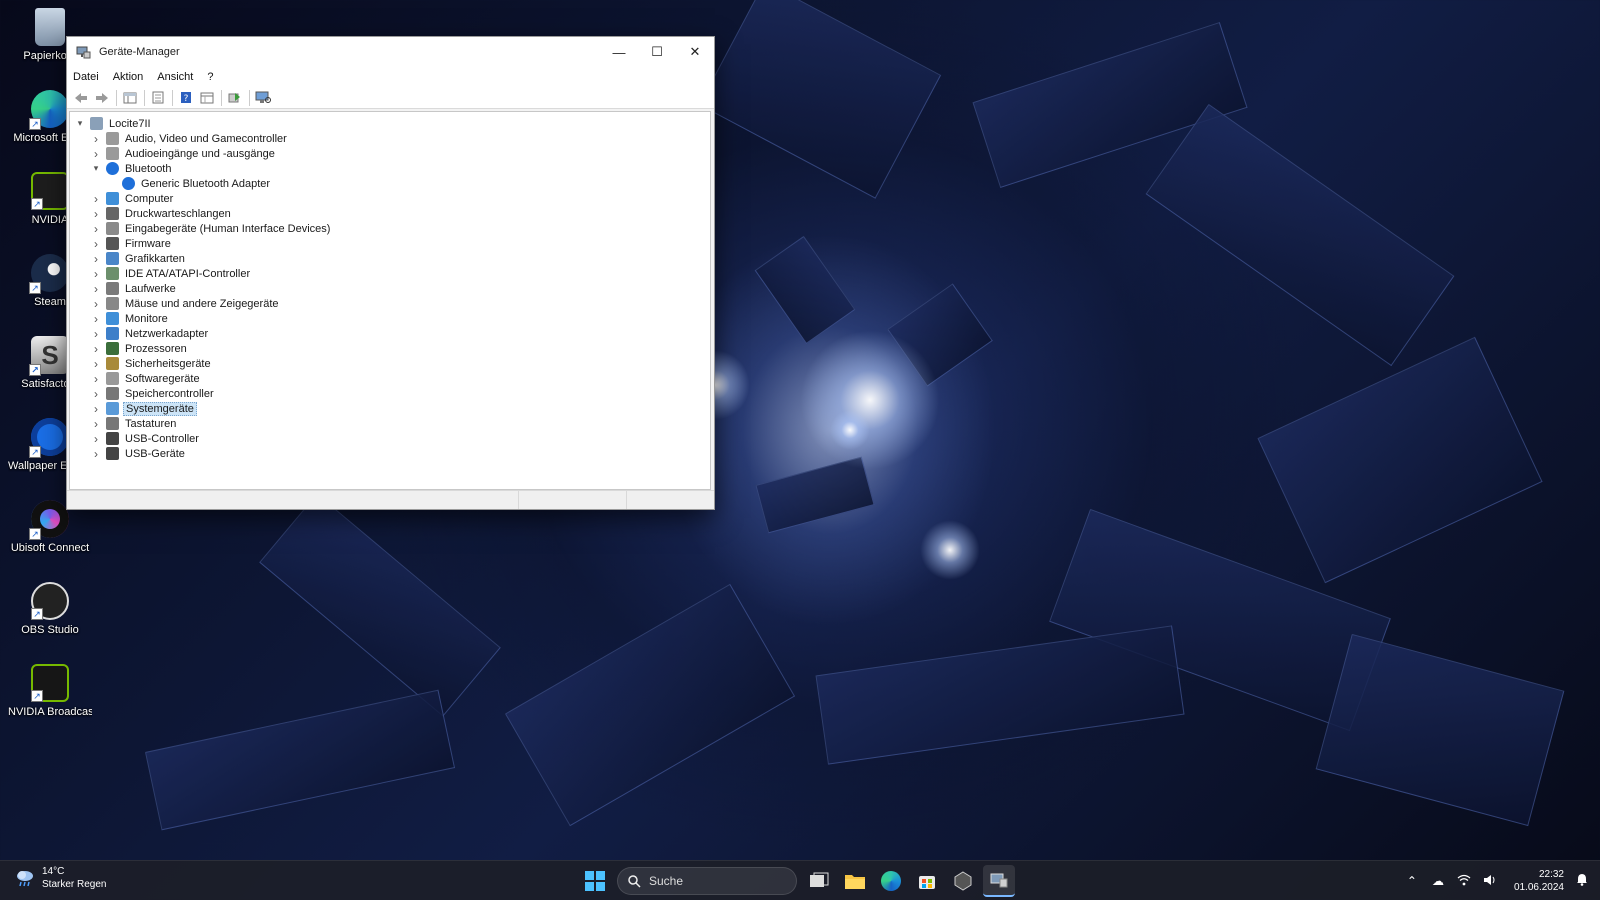 Image resolution: width=1600 pixels, height=900 pixels. I want to click on tree-category: › IDE ATA/ATAPI-Controller, so click(390, 273).